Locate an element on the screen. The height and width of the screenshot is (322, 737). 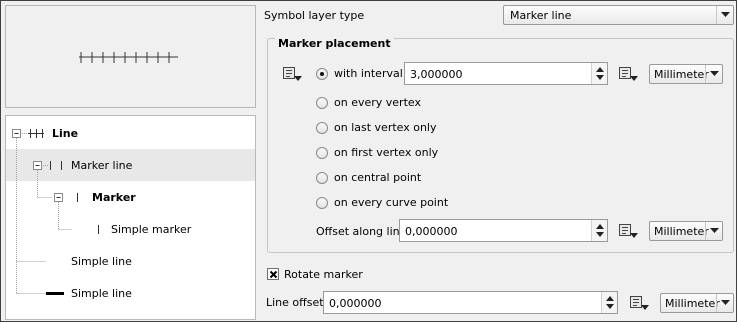
radio-on-every-curve-point is located at coordinates (322, 203).